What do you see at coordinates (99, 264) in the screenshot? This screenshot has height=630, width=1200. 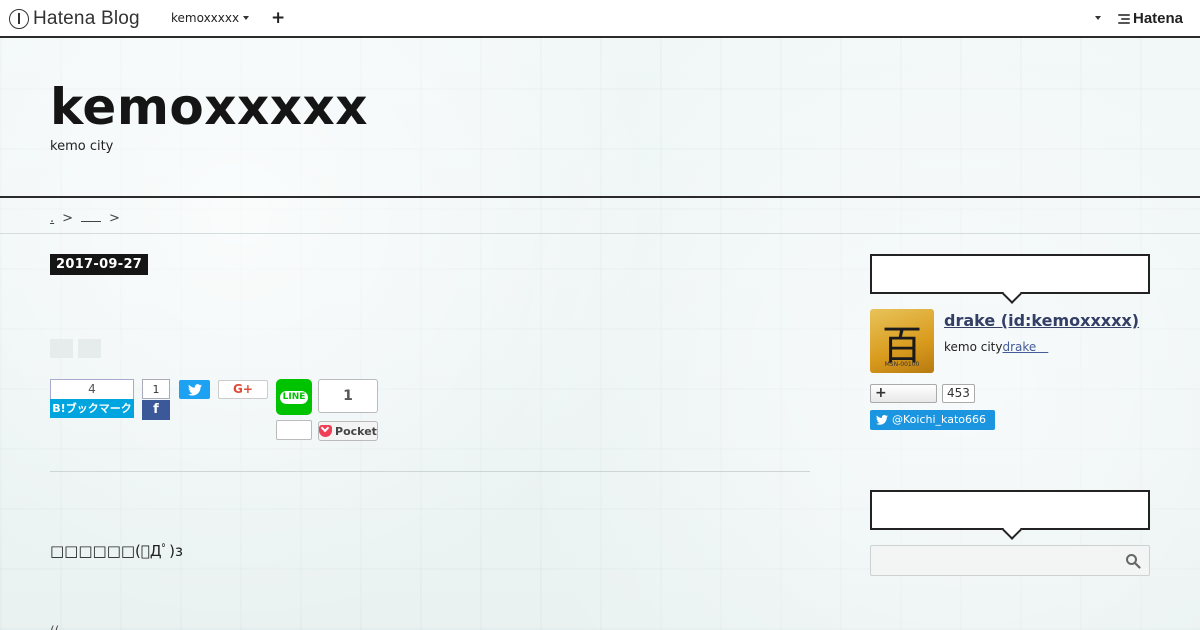 I see `article-date: 2017-09-27` at bounding box center [99, 264].